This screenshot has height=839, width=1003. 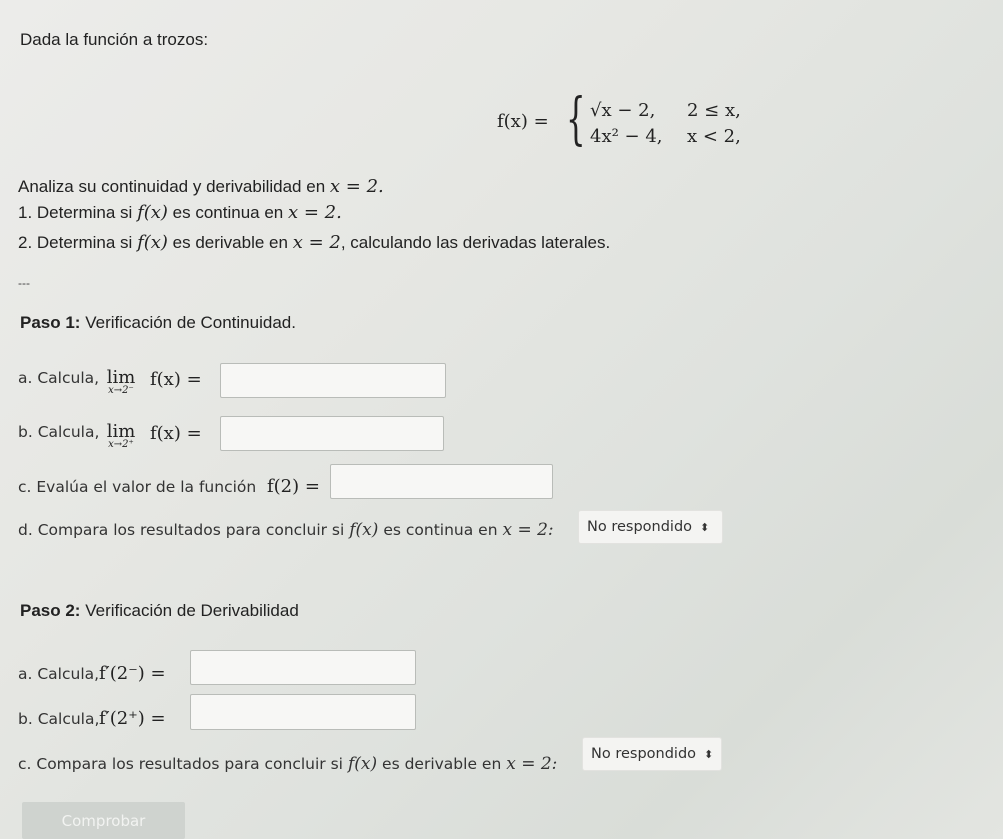 What do you see at coordinates (303, 712) in the screenshot?
I see `step2-b-answer-input` at bounding box center [303, 712].